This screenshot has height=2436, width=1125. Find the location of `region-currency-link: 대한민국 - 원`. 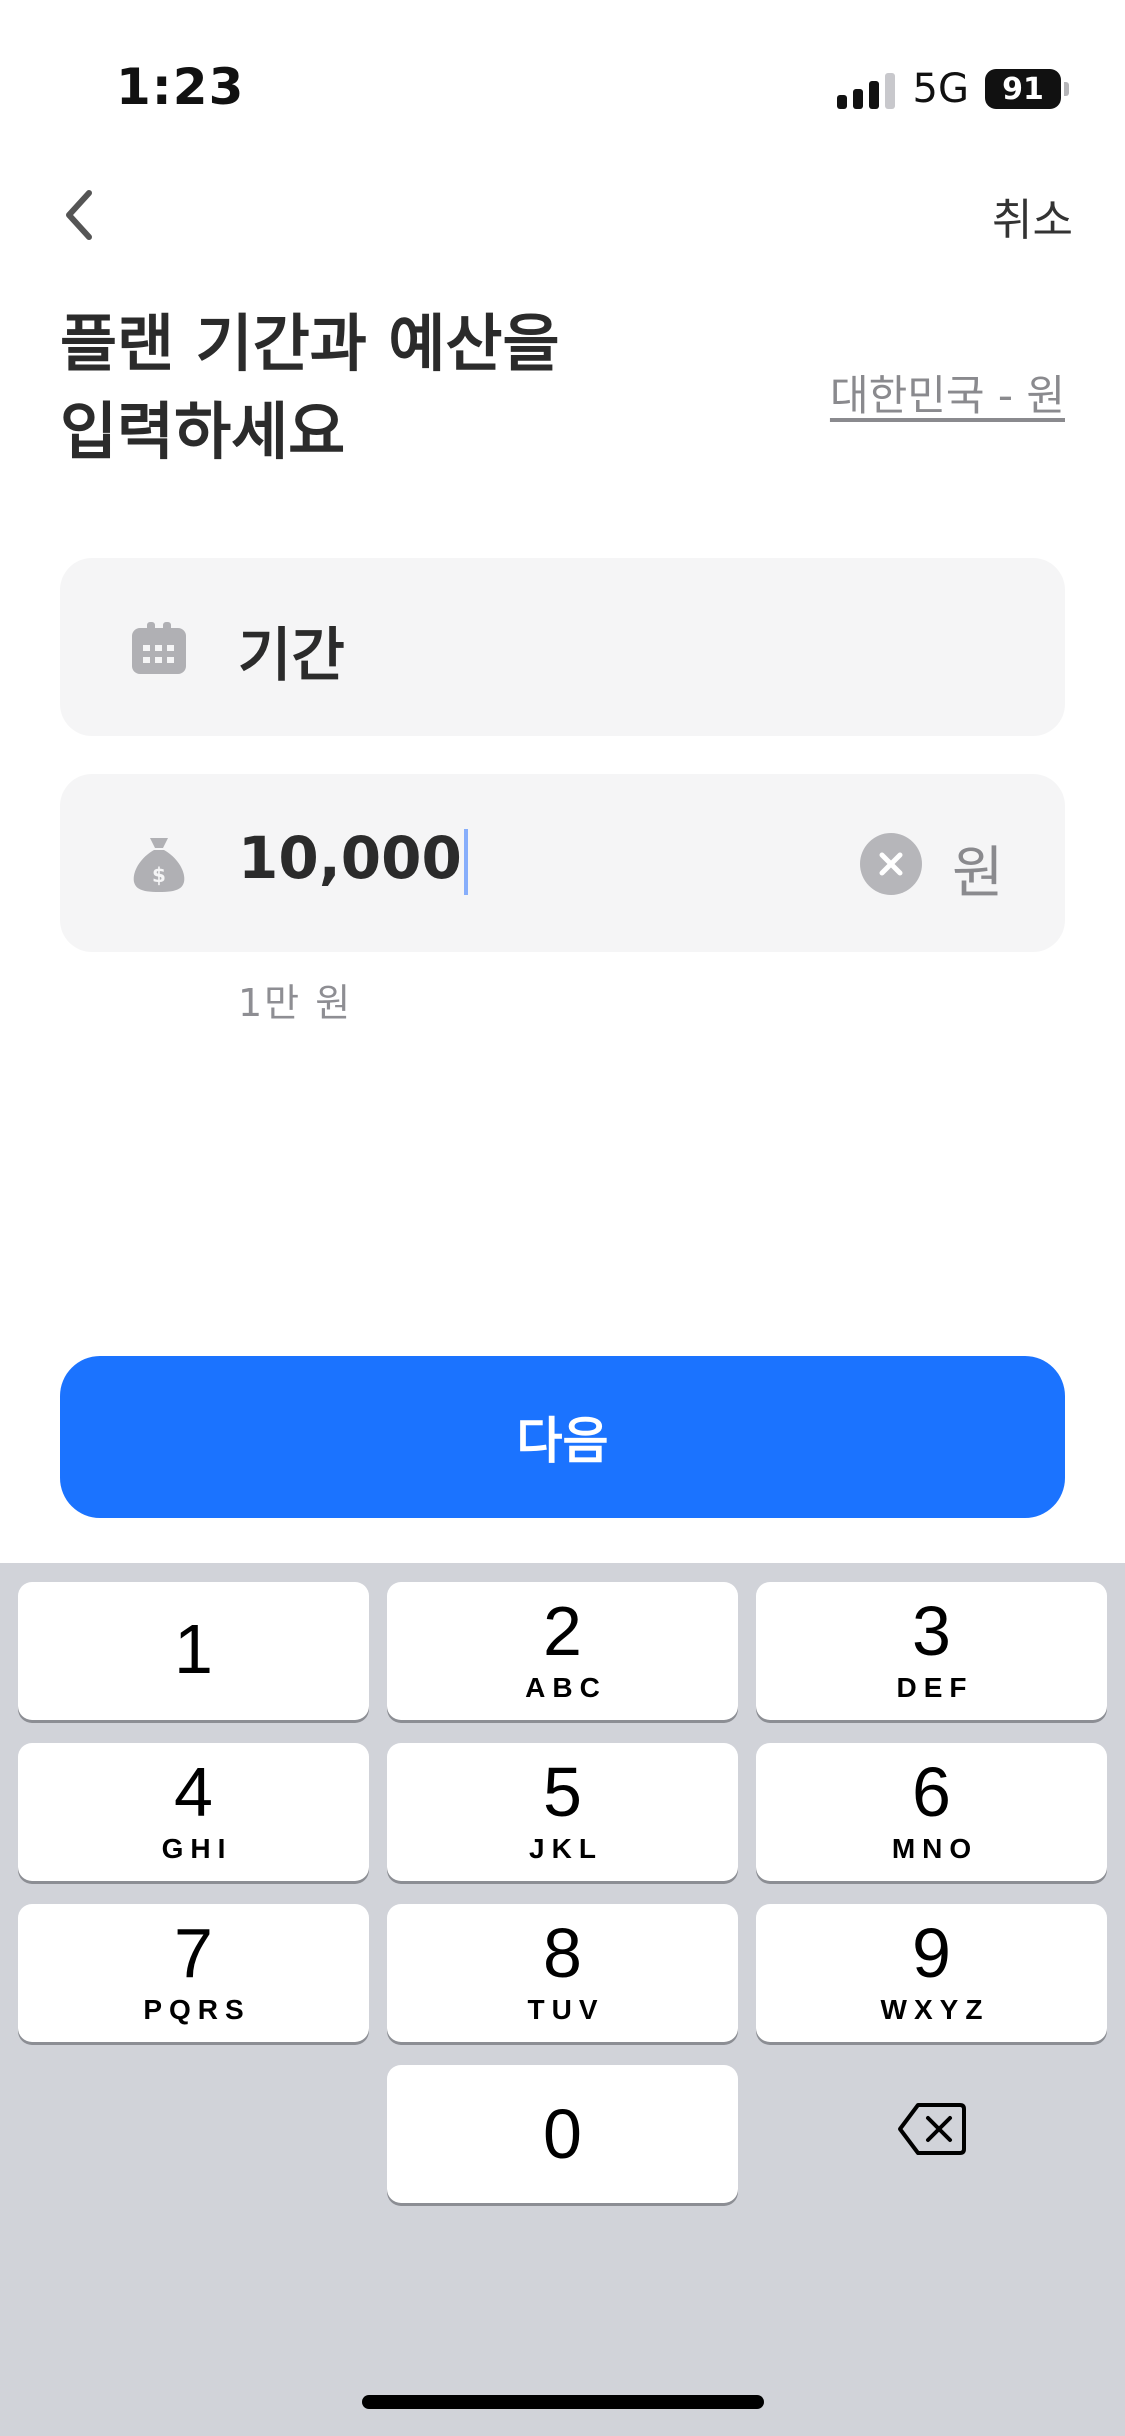

region-currency-link: 대한민국 - 원 is located at coordinates (947, 392).